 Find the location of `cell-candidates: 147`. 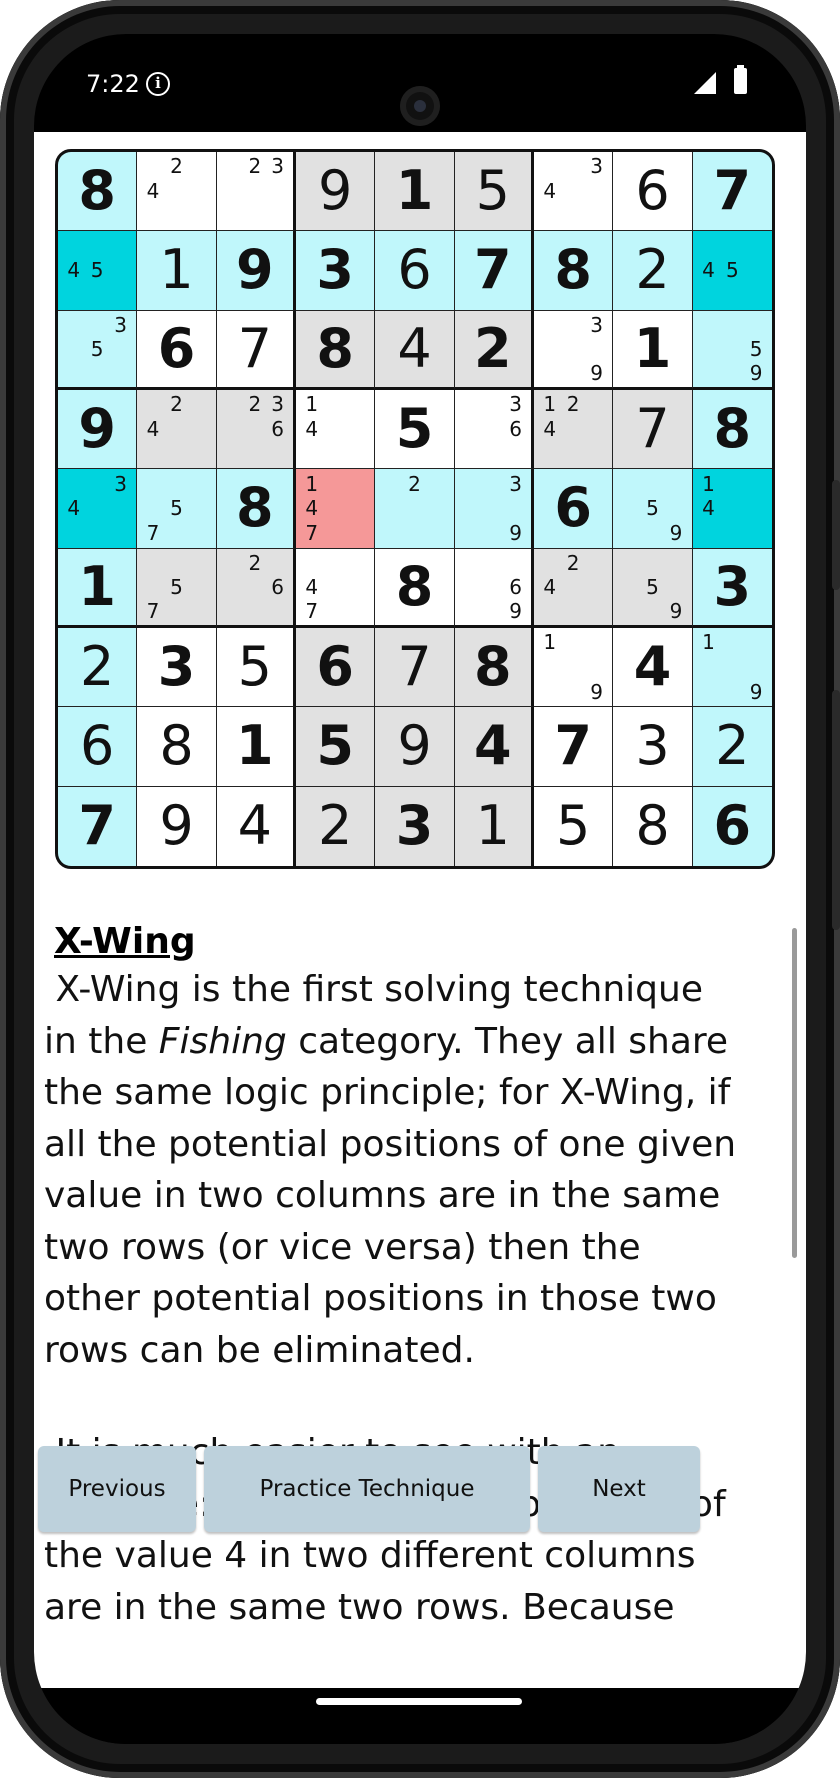

cell-candidates: 147 is located at coordinates (335, 508).